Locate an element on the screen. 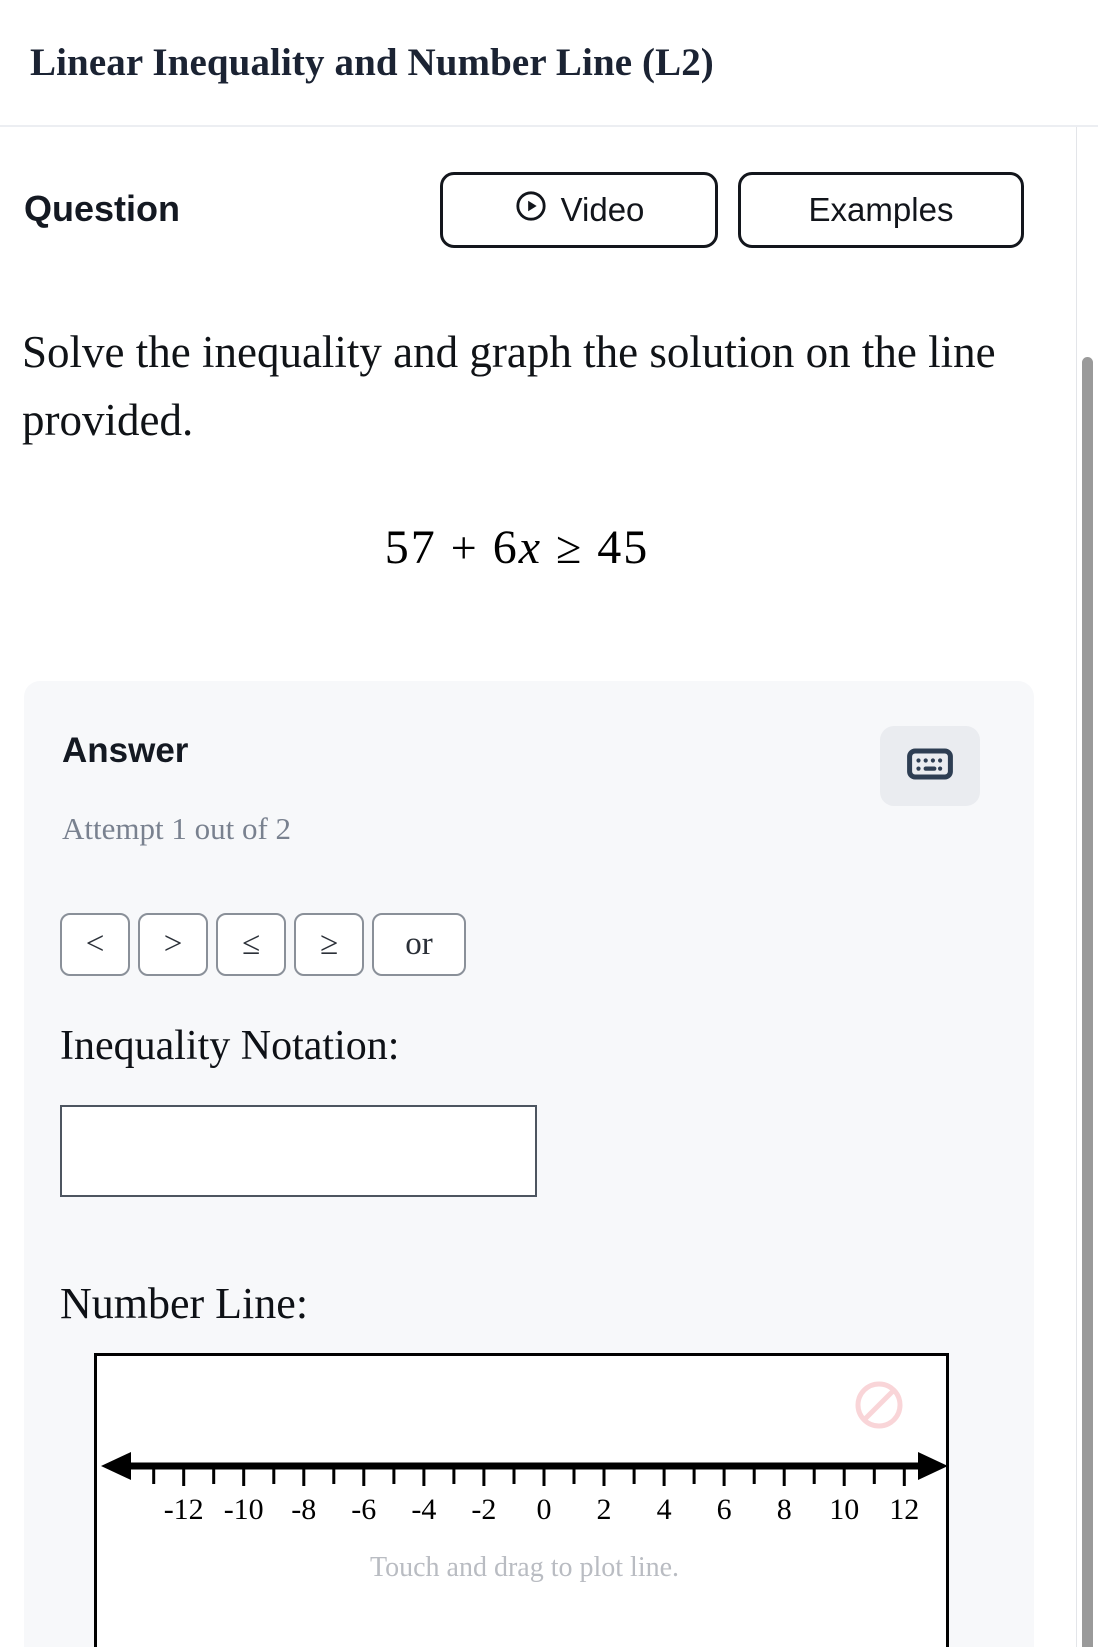 The image size is (1098, 1647). number-line-tick-label: -12 is located at coordinates (184, 1509).